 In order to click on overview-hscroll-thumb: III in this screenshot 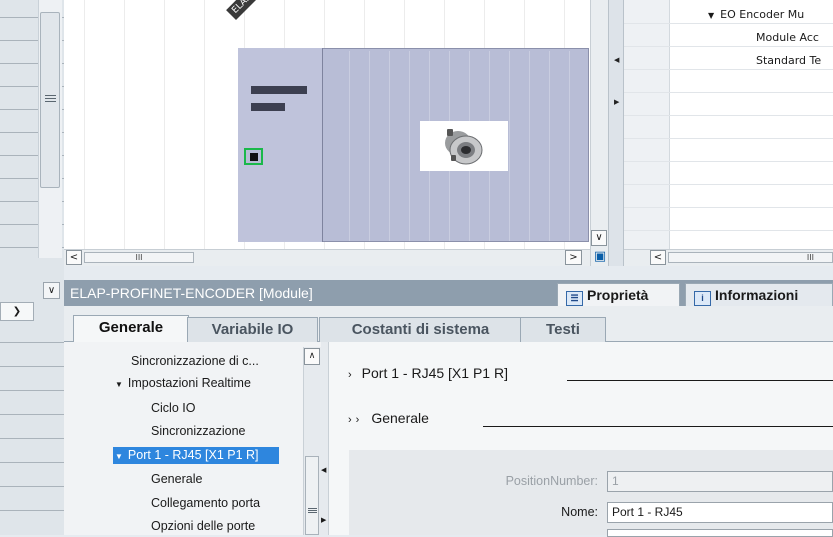, I will do `click(750, 257)`.